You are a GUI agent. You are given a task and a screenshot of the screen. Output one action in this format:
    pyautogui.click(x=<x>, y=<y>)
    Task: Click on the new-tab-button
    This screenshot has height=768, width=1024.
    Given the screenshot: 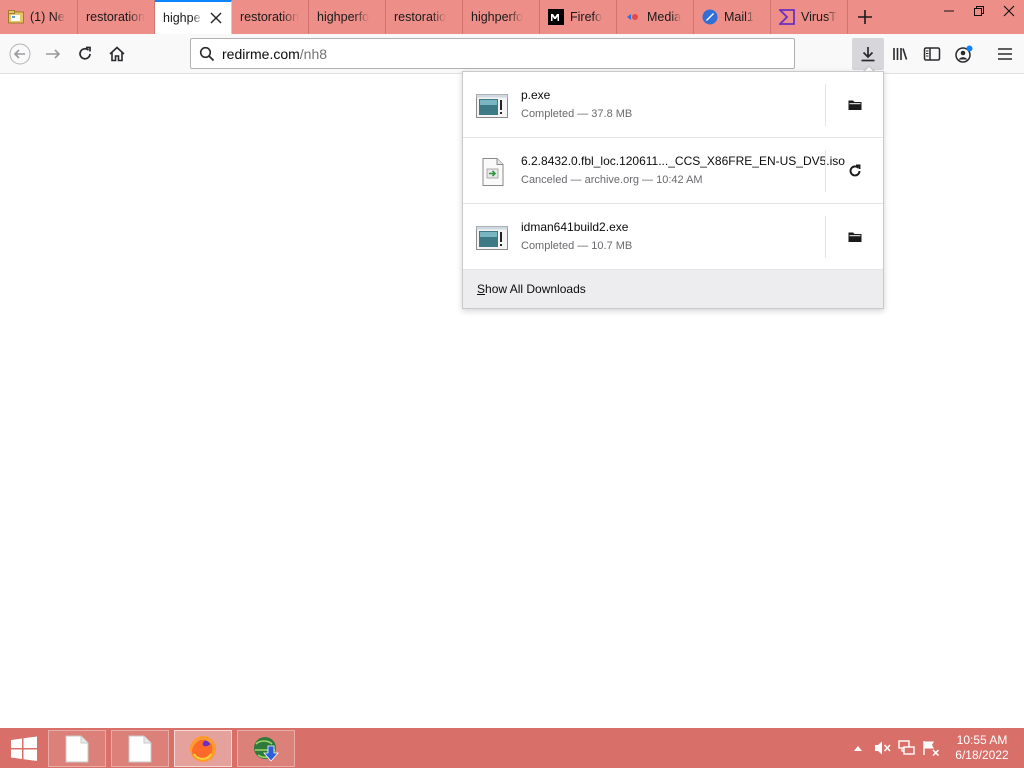 What is the action you would take?
    pyautogui.click(x=865, y=17)
    